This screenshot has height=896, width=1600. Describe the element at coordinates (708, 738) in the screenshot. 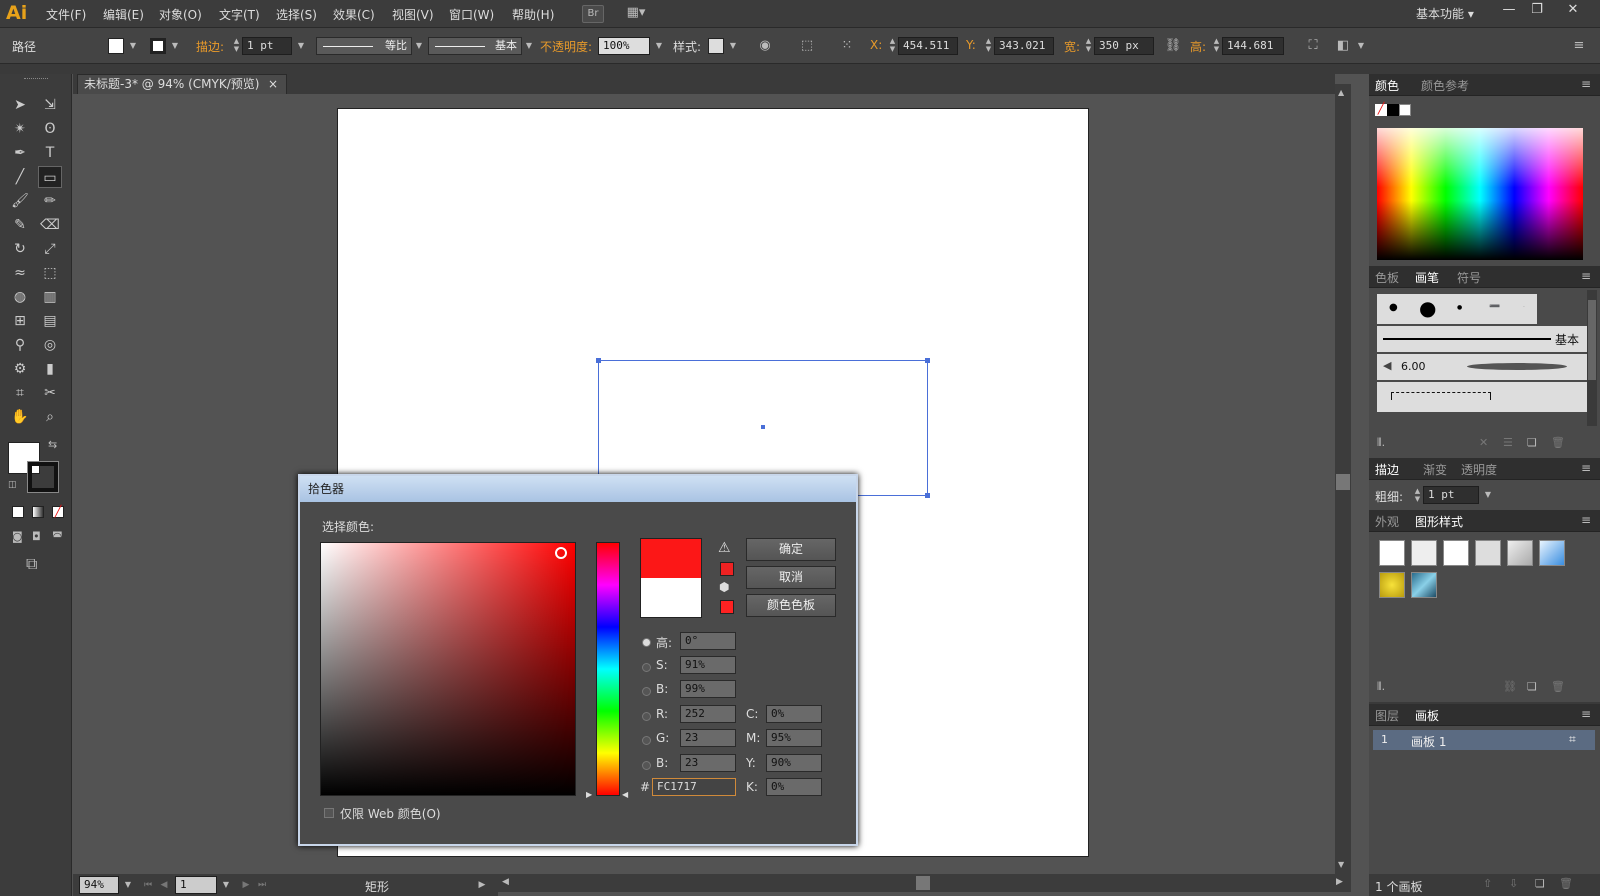

I see `green-field: 23` at that location.